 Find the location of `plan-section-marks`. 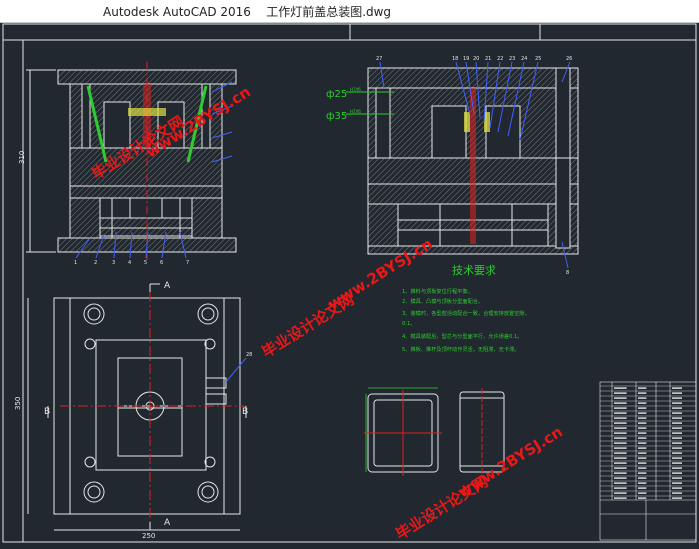

plan-section-marks is located at coordinates (147, 407).